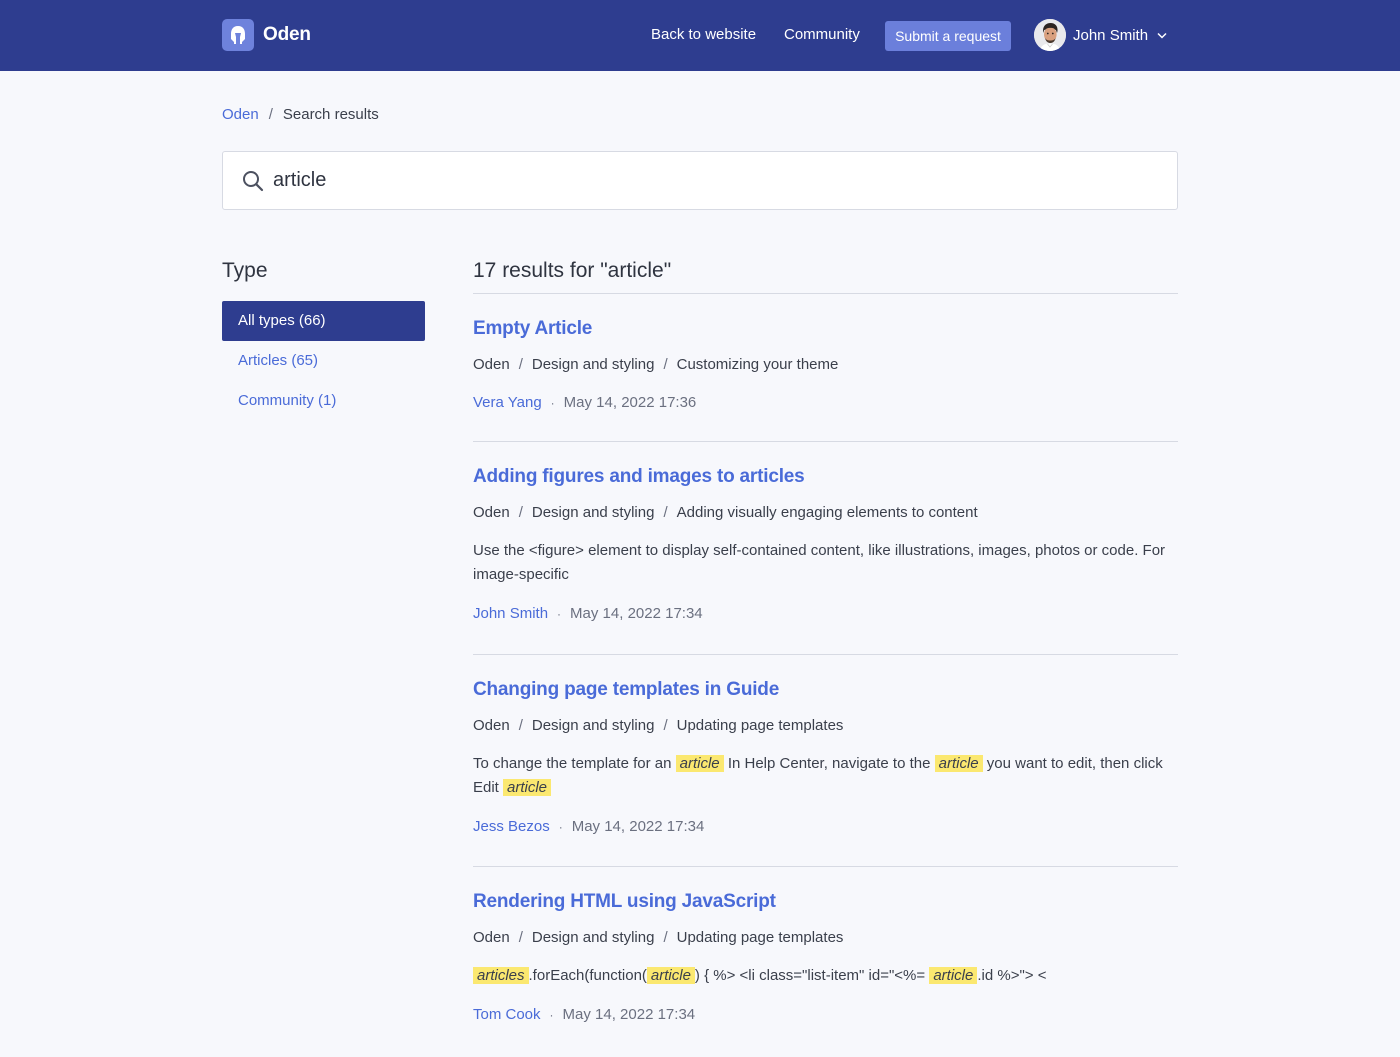  I want to click on result-author-link: Jess Bezos, so click(511, 826).